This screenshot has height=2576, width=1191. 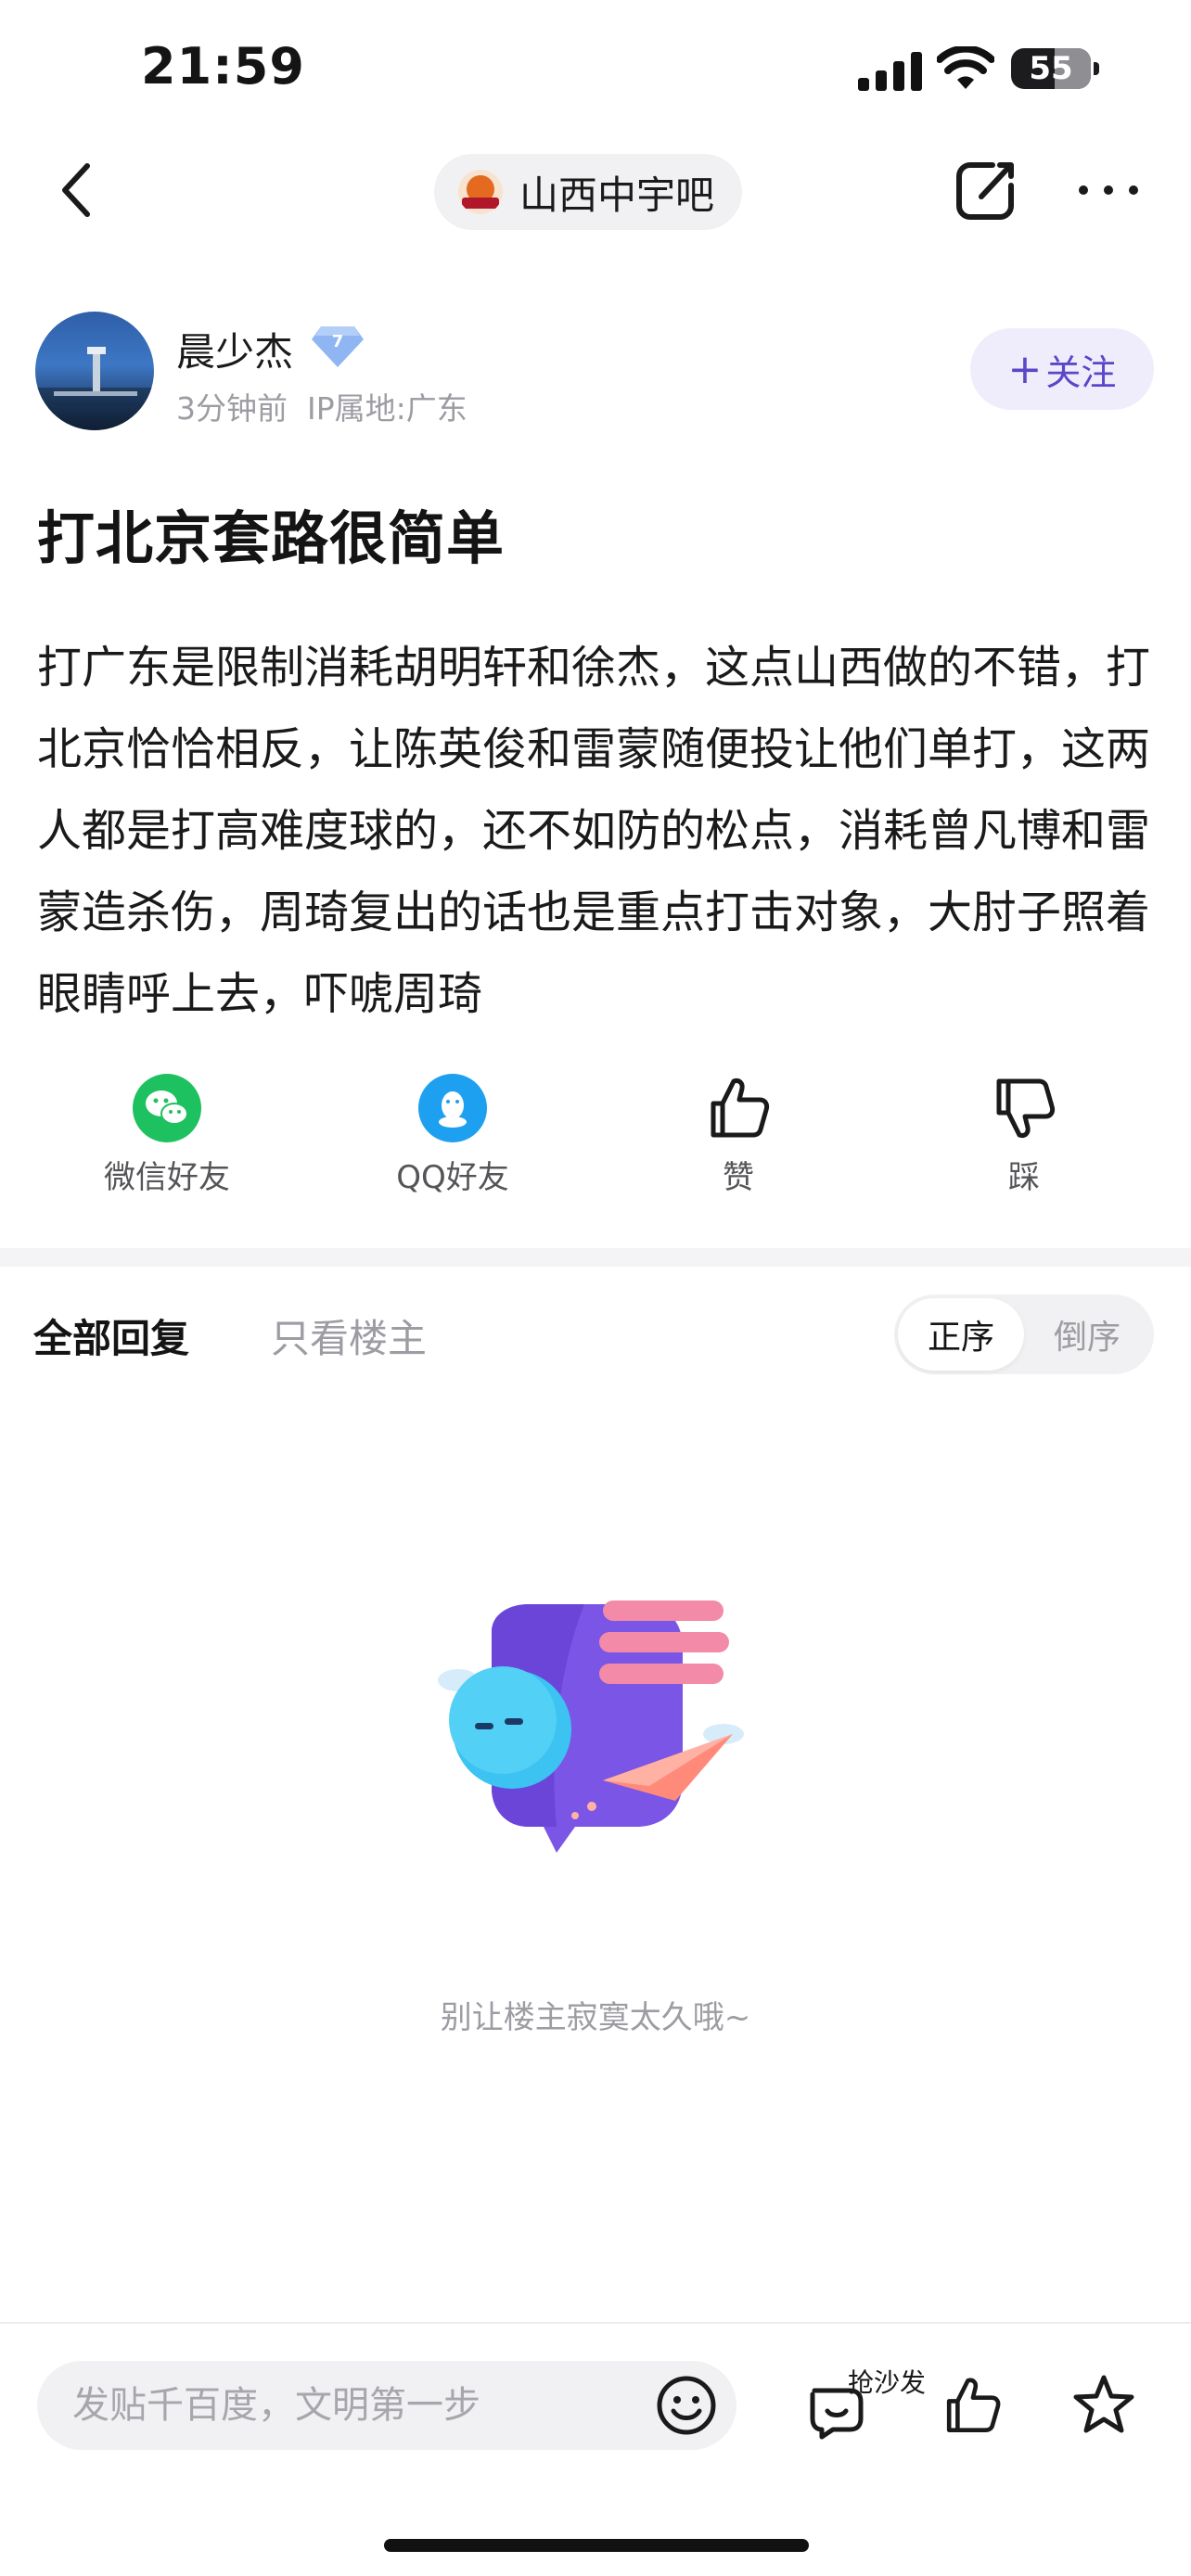 What do you see at coordinates (1026, 1108) in the screenshot?
I see `thumbs-down-icon` at bounding box center [1026, 1108].